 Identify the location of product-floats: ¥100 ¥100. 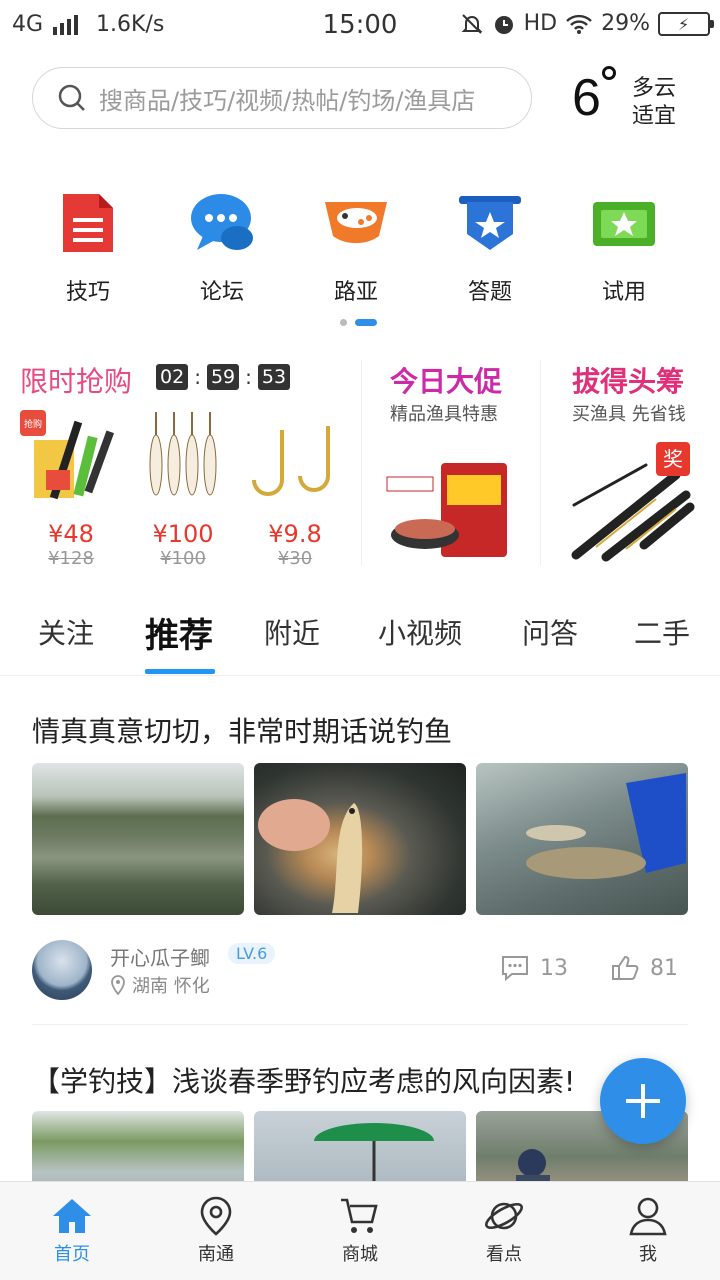
(183, 489).